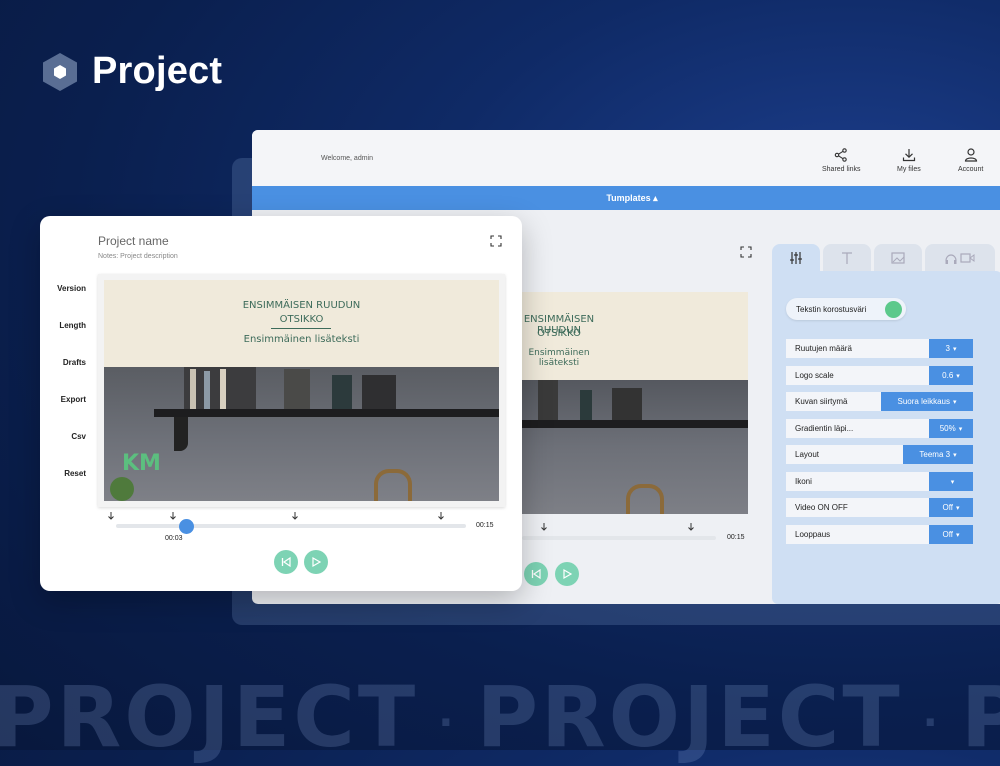 Image resolution: width=1000 pixels, height=766 pixels. What do you see at coordinates (980, 717) in the screenshot?
I see `watermark-word: PROJE` at bounding box center [980, 717].